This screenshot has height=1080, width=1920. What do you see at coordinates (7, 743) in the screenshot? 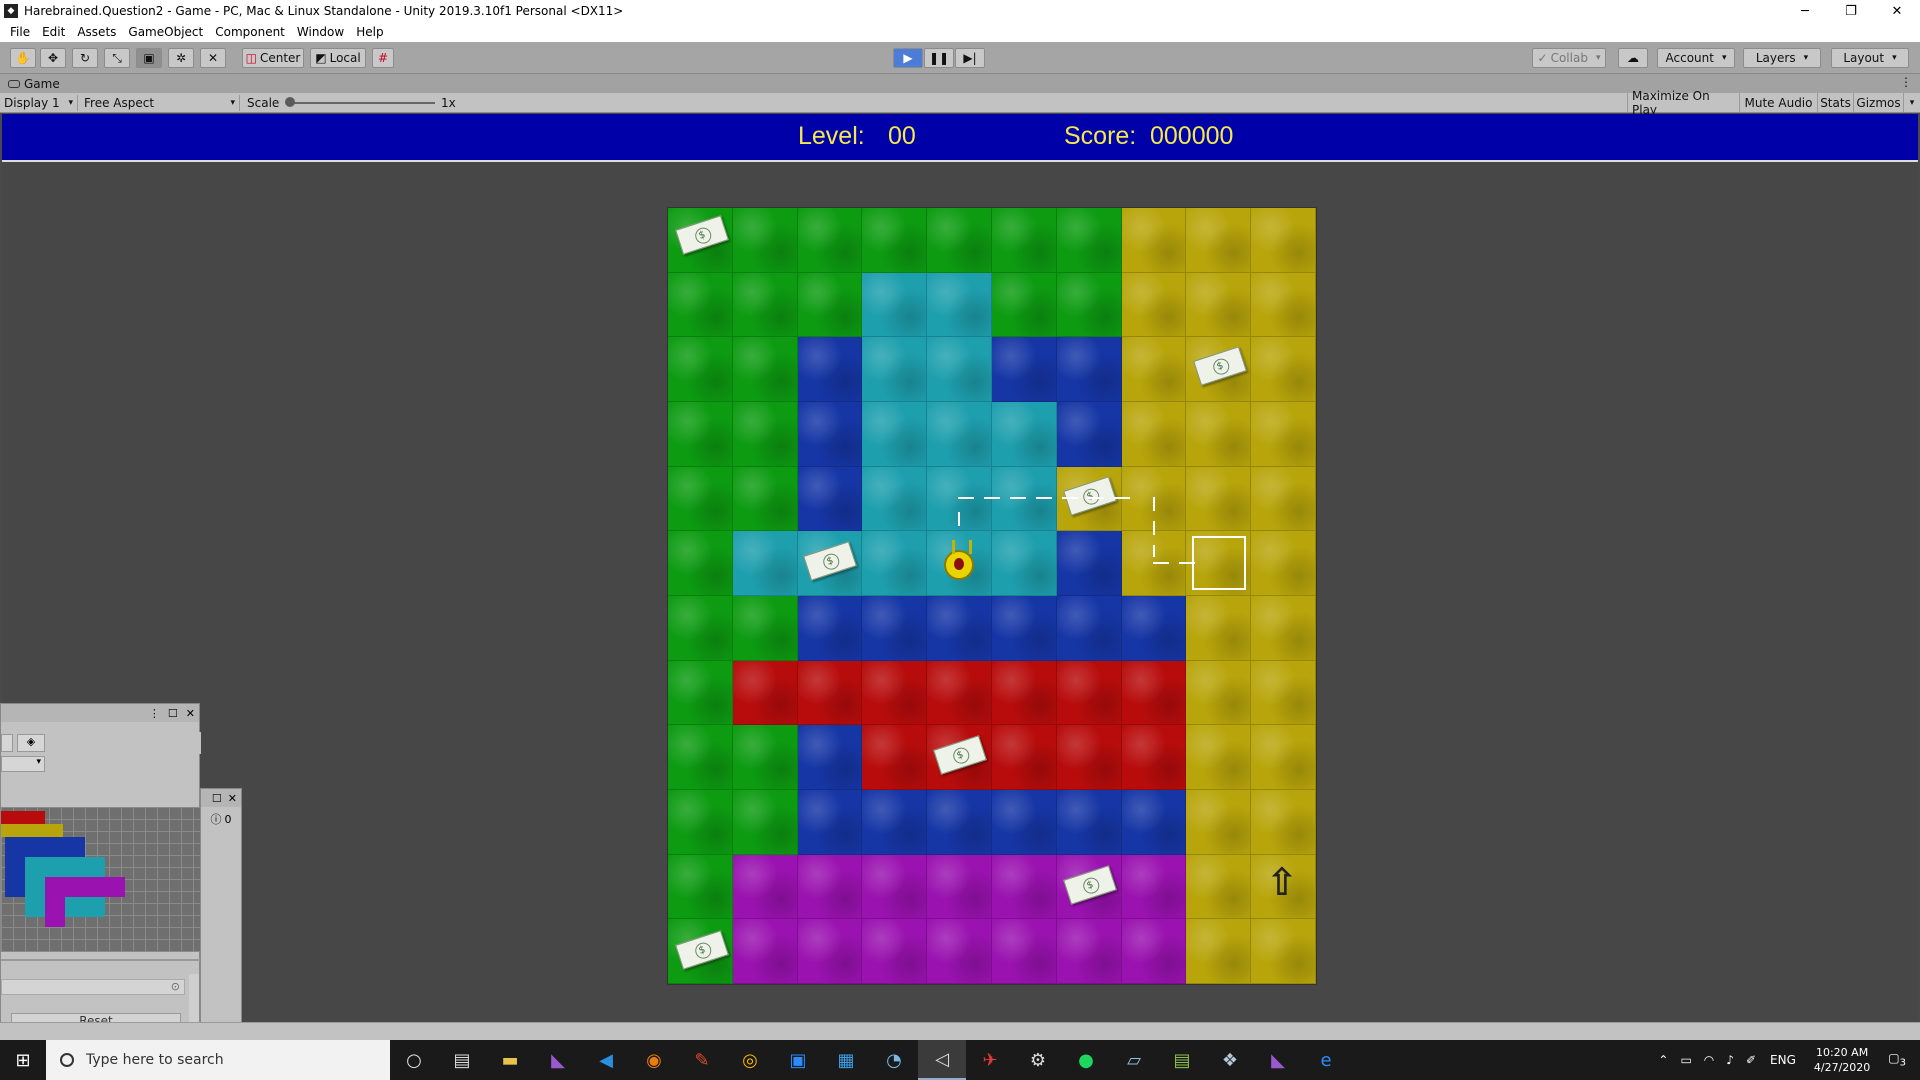
I see `picker-tool-button` at bounding box center [7, 743].